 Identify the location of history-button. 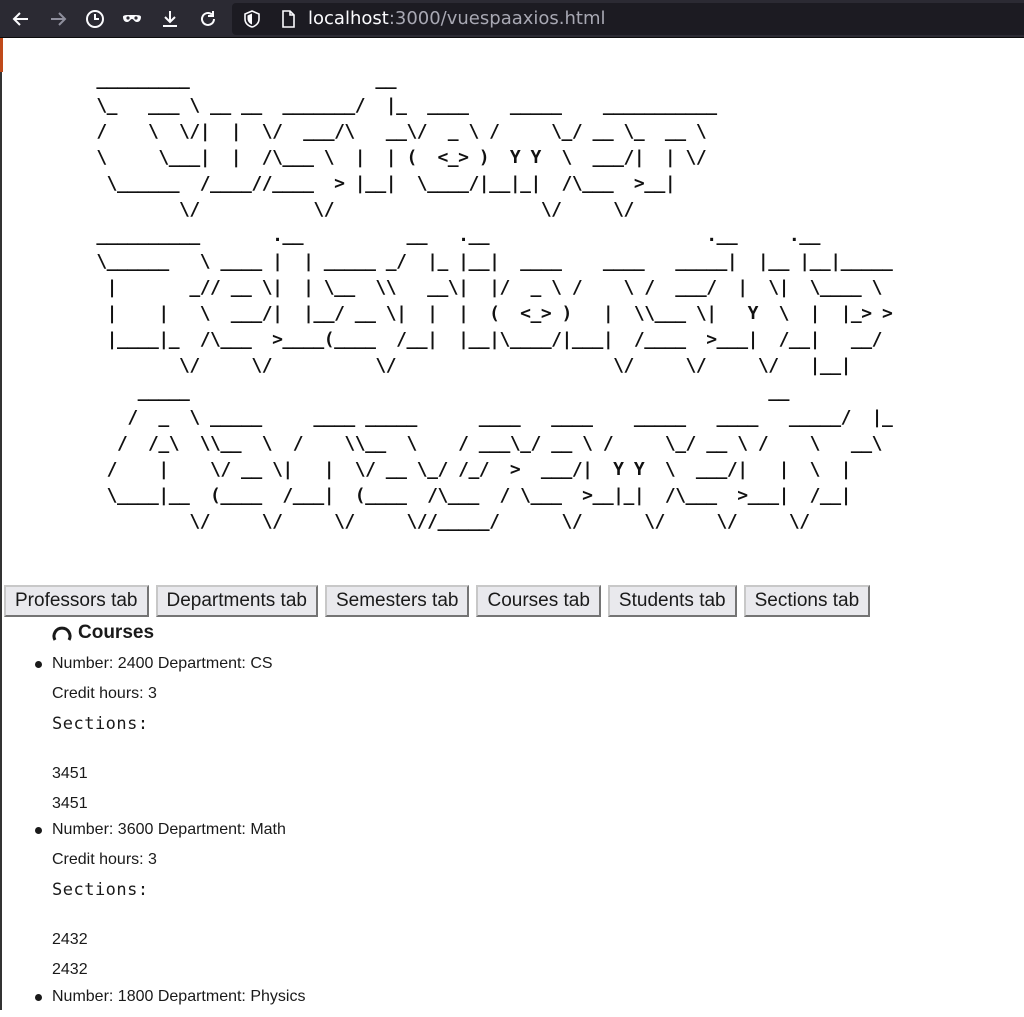
(95, 19).